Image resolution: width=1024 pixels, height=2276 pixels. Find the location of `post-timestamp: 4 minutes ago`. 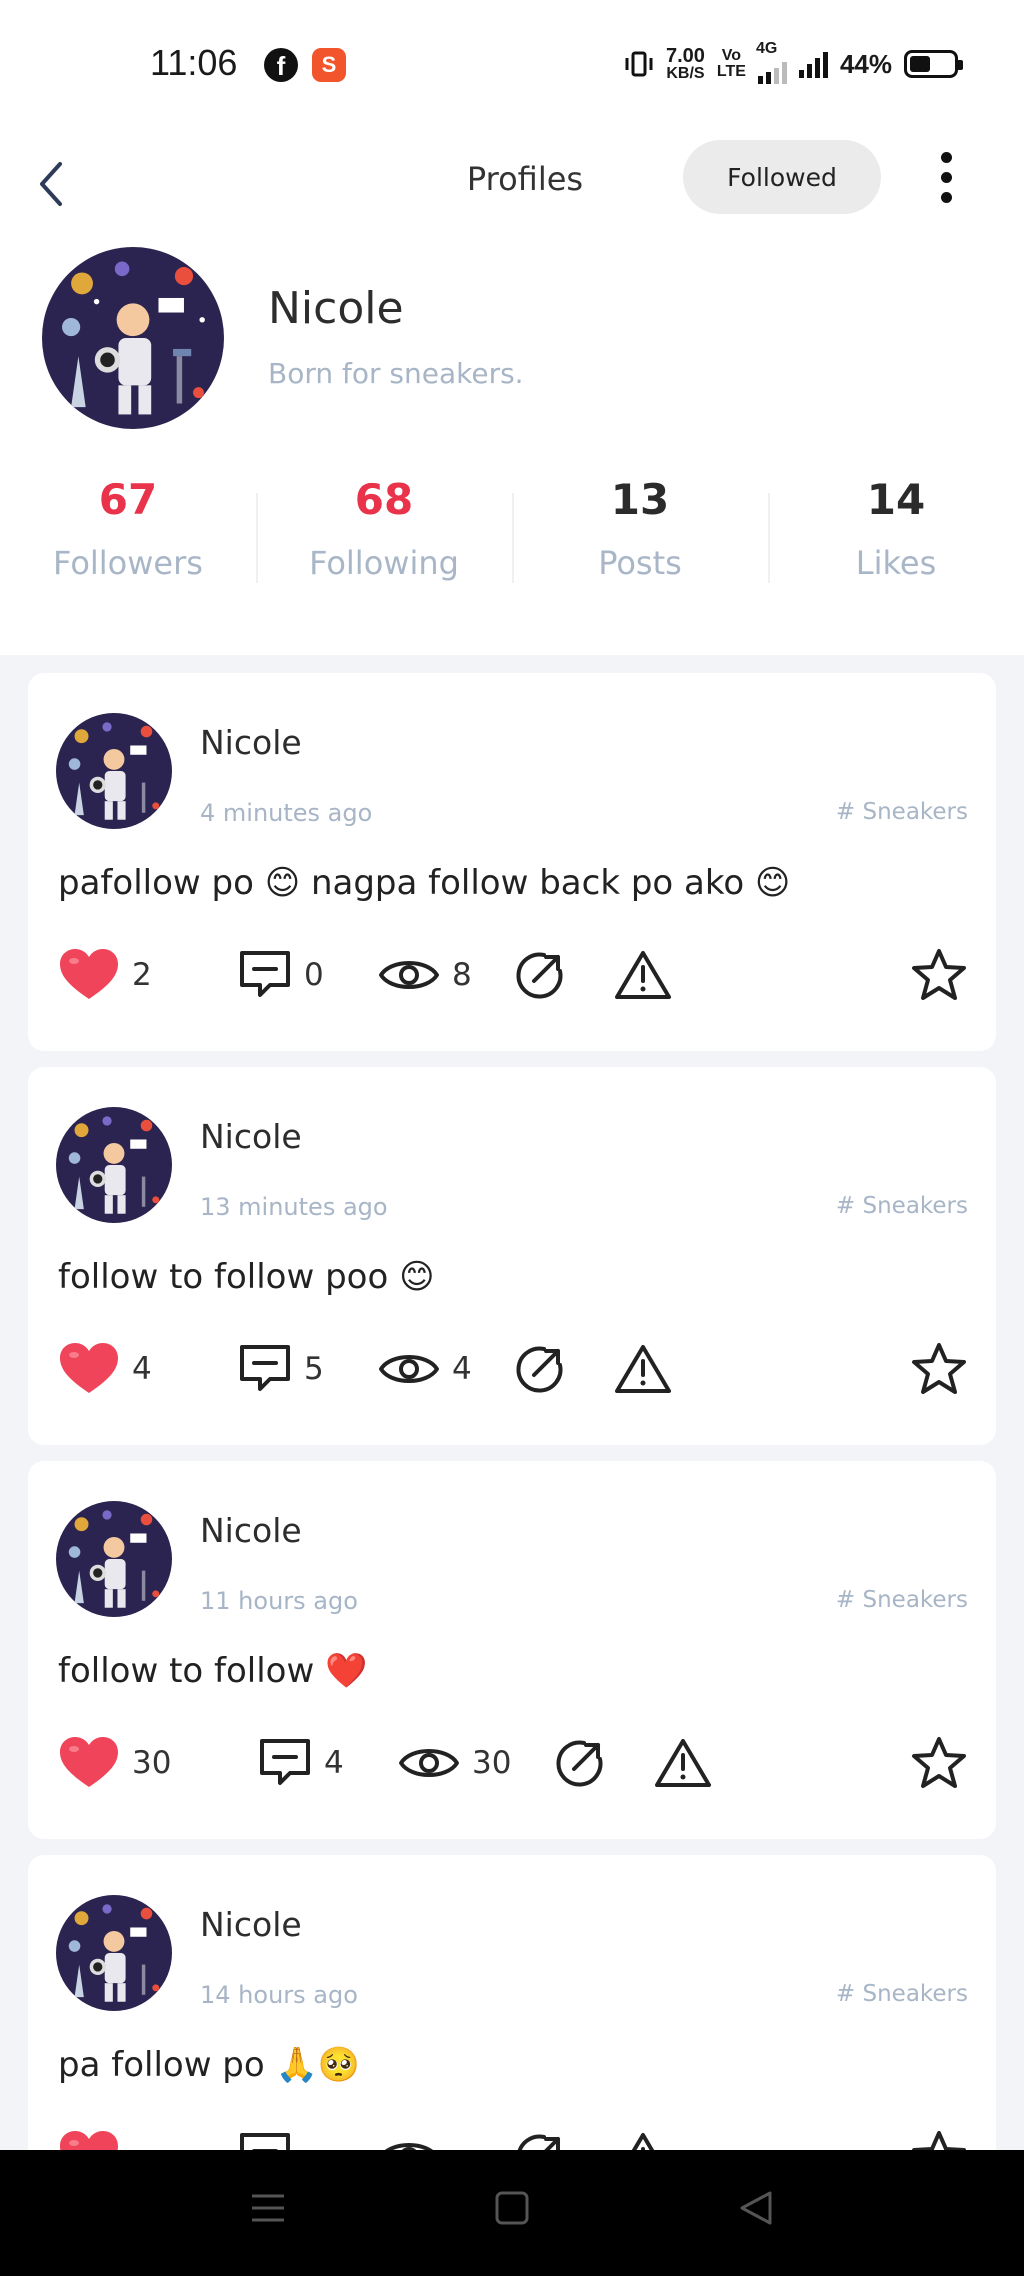

post-timestamp: 4 minutes ago is located at coordinates (286, 813).